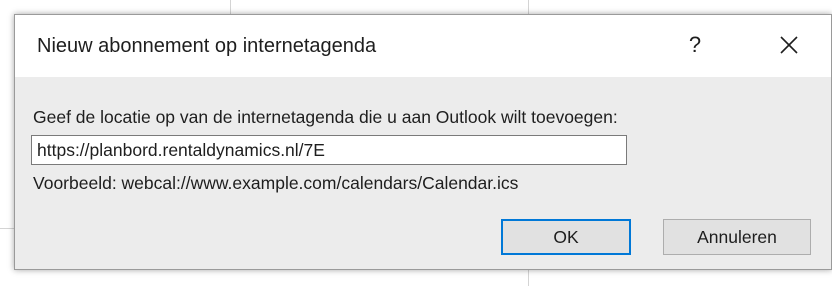 This screenshot has height=286, width=832. I want to click on dialog-title: Nieuw abonnement op internetagenda, so click(207, 46).